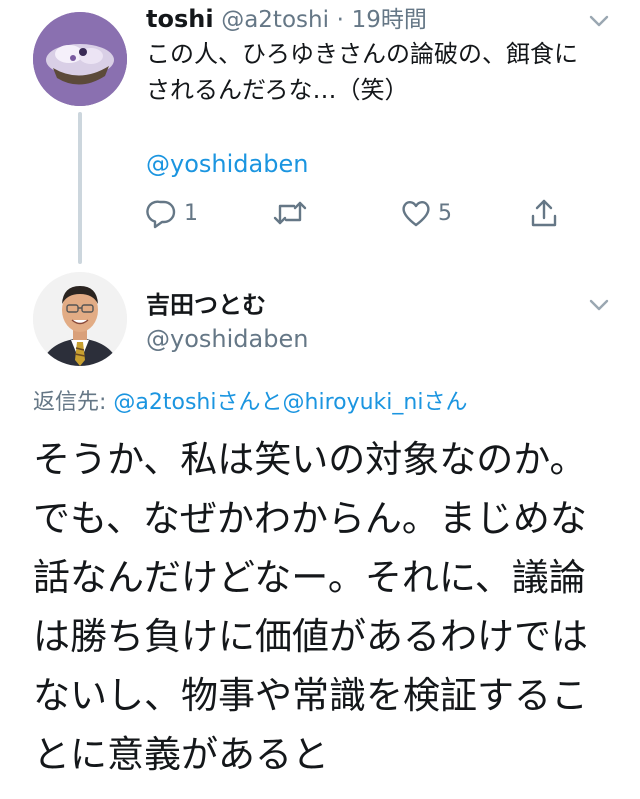 The image size is (640, 799). I want to click on thread-connector-line, so click(80, 188).